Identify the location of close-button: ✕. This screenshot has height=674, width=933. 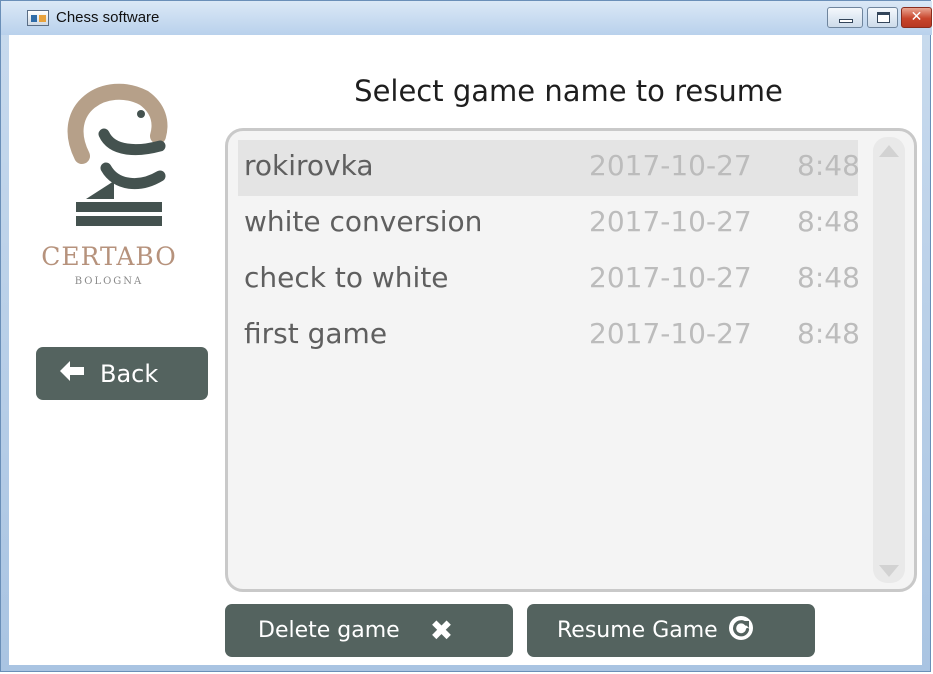
(916, 17).